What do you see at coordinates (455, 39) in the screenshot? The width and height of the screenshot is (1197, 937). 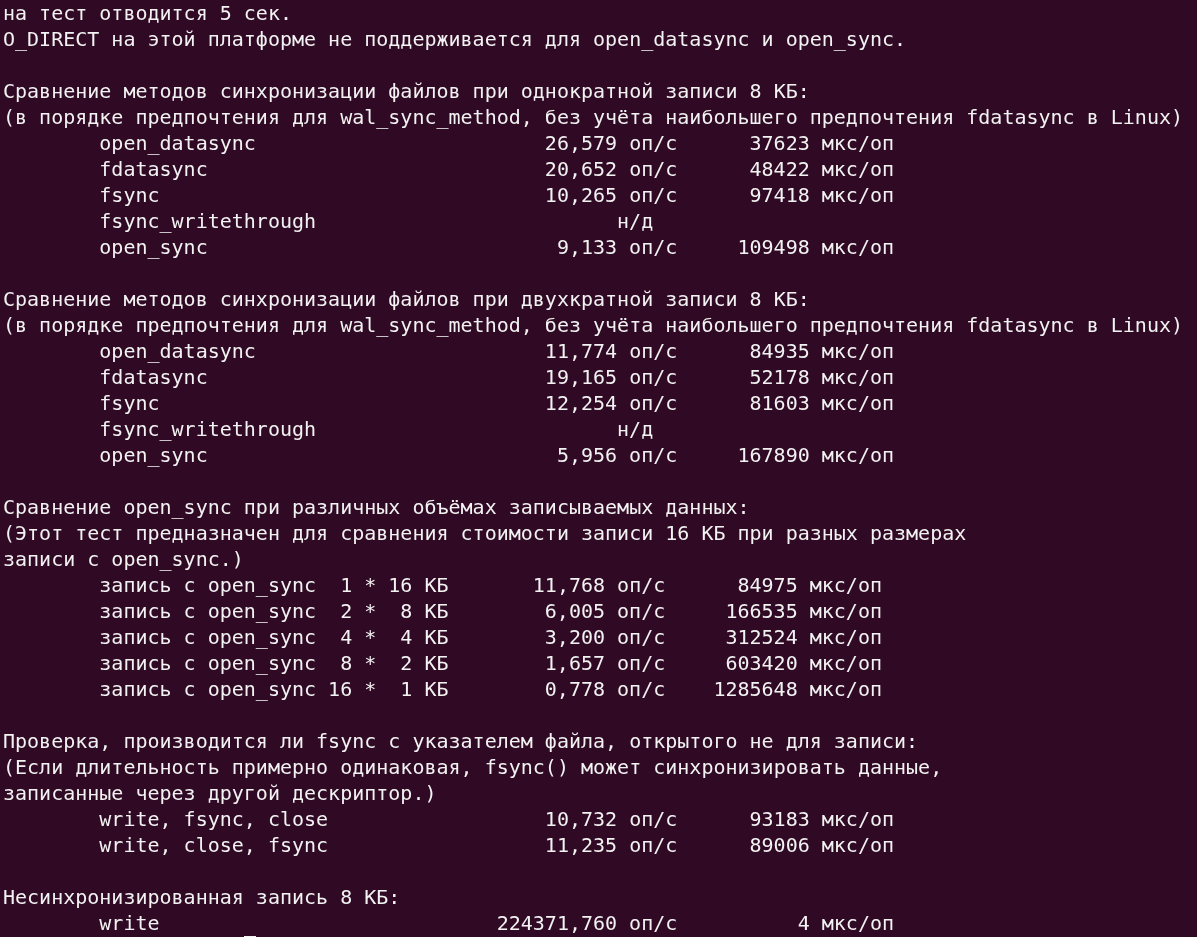 I see `output-line: O_DIRECT на этой платформе не поддерживается для open_datasync и open_sync.` at bounding box center [455, 39].